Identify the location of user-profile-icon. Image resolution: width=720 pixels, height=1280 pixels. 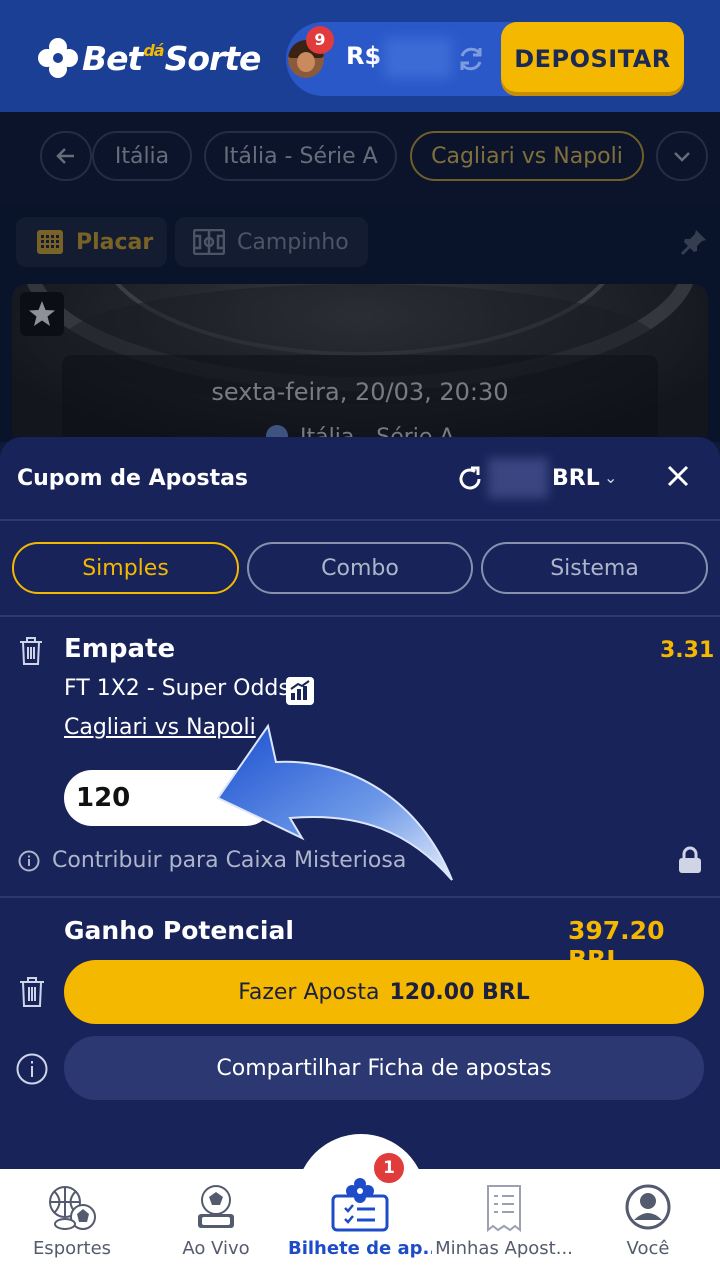
(648, 1207).